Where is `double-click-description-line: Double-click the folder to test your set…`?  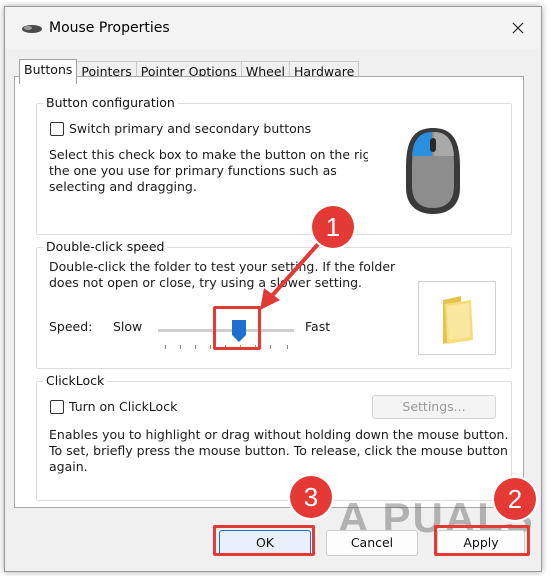
double-click-description-line: Double-click the folder to test your set… is located at coordinates (222, 266).